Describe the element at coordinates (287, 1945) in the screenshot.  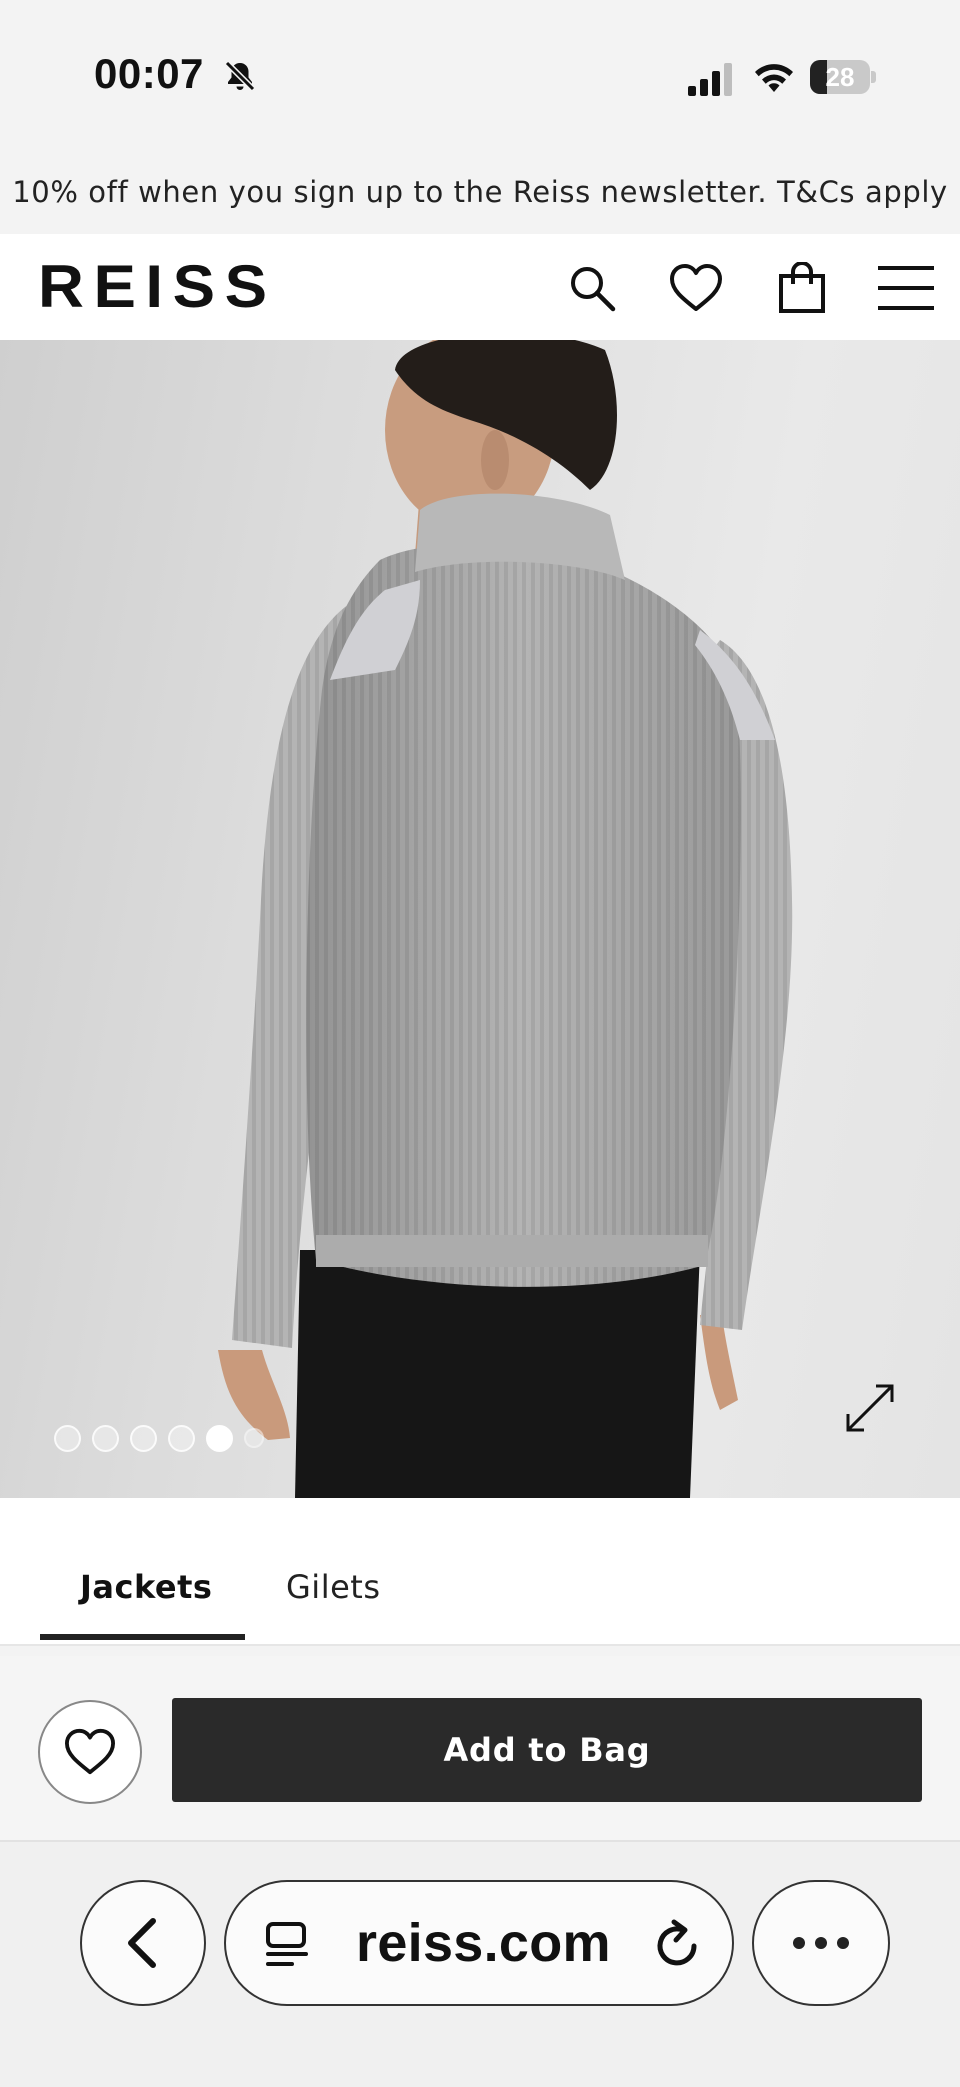
I see `reader-icon` at that location.